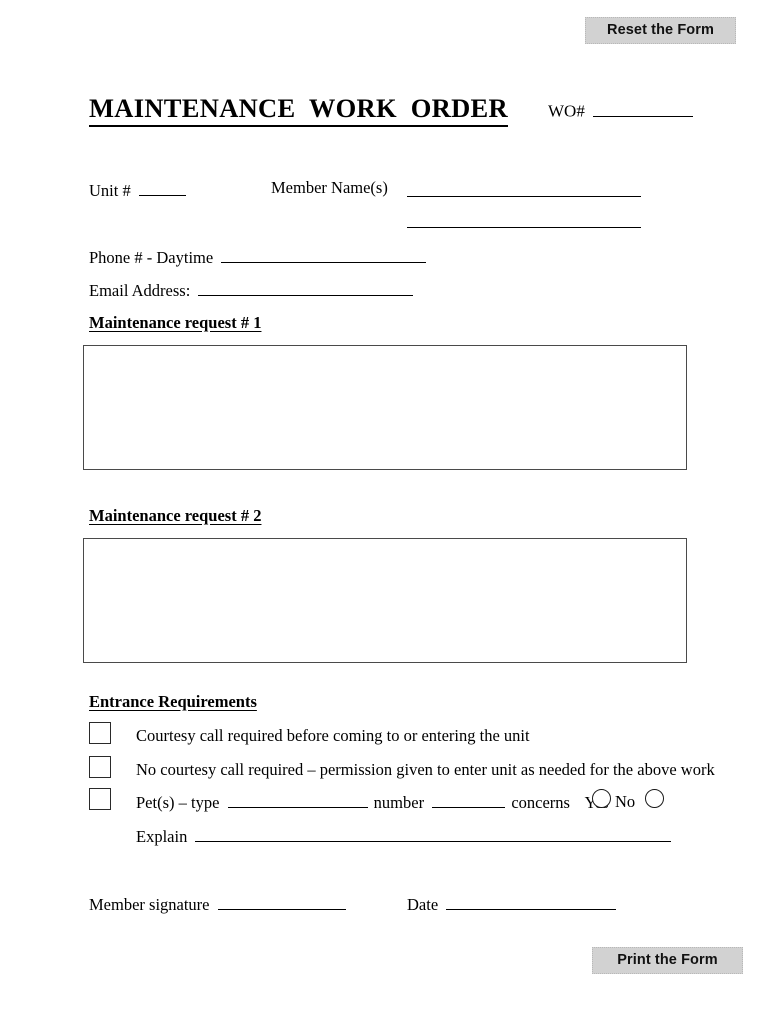  What do you see at coordinates (162, 837) in the screenshot?
I see `explain-label: Explain` at bounding box center [162, 837].